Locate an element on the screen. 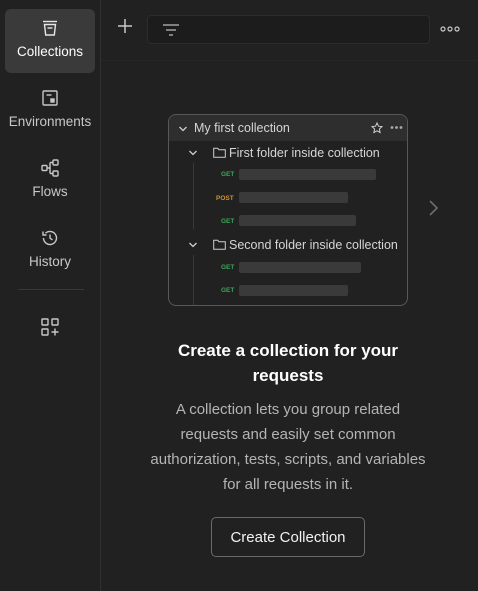 Image resolution: width=478 pixels, height=591 pixels. chevron-right-icon is located at coordinates (433, 208).